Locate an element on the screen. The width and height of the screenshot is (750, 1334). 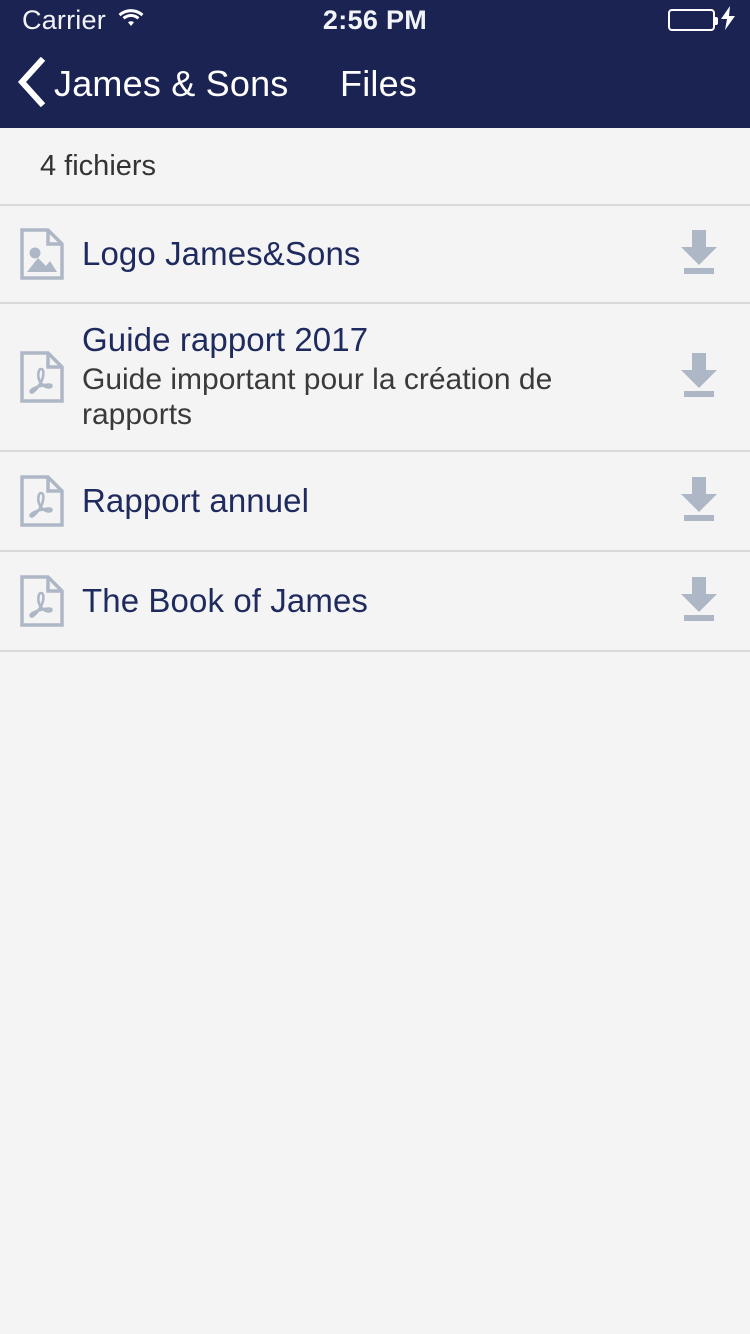
back-button: James & Sons is located at coordinates (151, 84).